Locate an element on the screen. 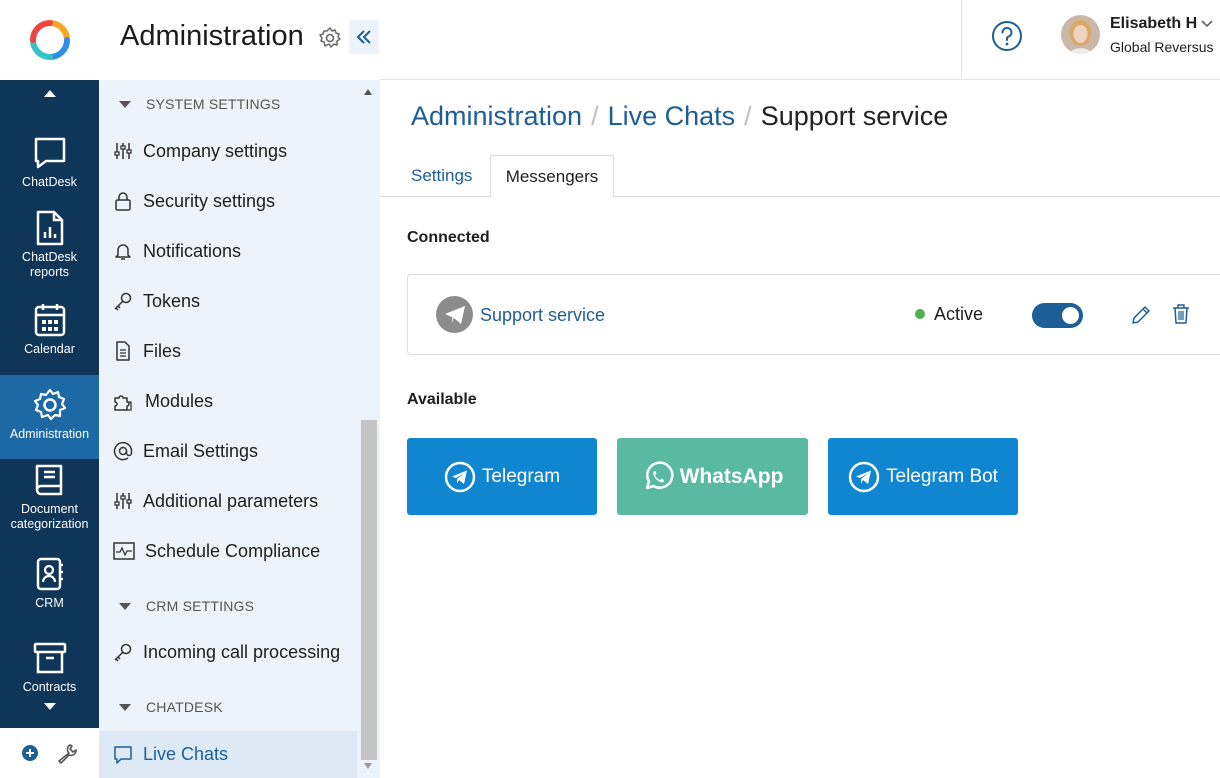  sidebar-item-label: Schedule Compliance is located at coordinates (233, 550).